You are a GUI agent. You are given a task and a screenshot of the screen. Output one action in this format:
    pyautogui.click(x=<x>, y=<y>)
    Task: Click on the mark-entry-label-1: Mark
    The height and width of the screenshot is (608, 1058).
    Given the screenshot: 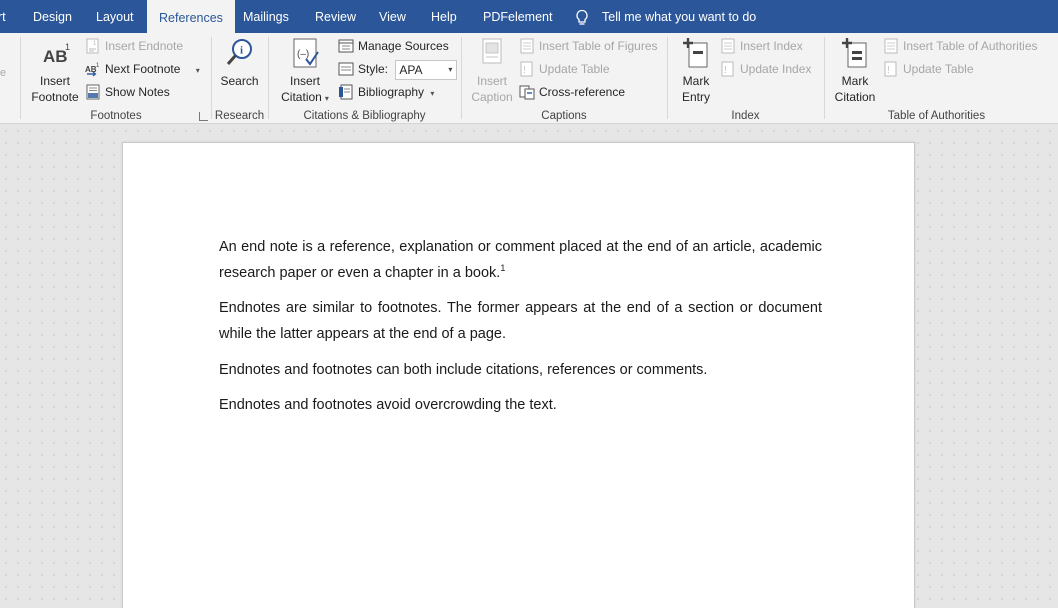 What is the action you would take?
    pyautogui.click(x=696, y=81)
    